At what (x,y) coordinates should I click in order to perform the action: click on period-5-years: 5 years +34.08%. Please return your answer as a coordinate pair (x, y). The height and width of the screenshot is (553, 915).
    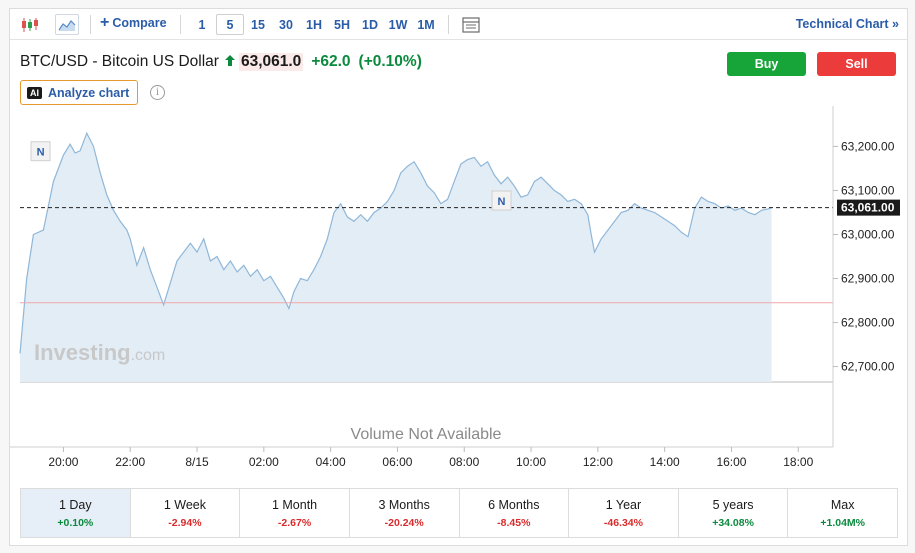
    Looking at the image, I should click on (734, 513).